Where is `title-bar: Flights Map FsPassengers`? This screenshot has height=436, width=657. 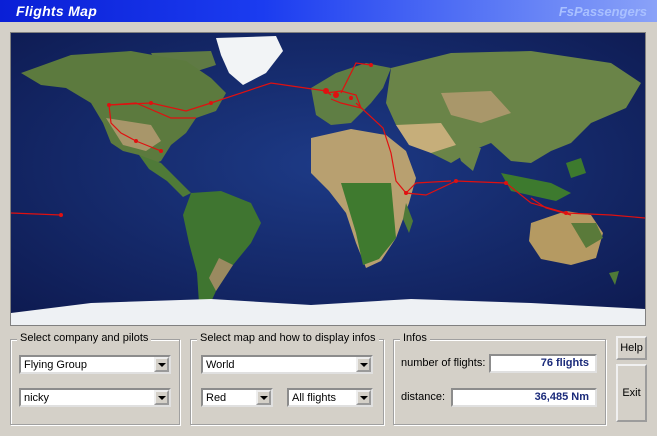 title-bar: Flights Map FsPassengers is located at coordinates (328, 11).